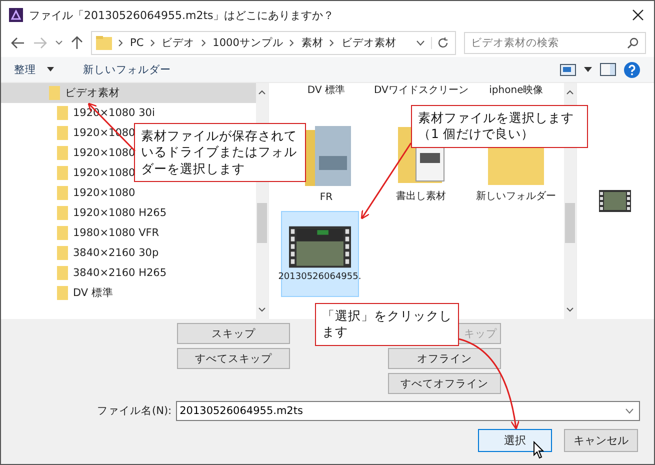 The height and width of the screenshot is (465, 655). I want to click on close-icon, so click(638, 15).